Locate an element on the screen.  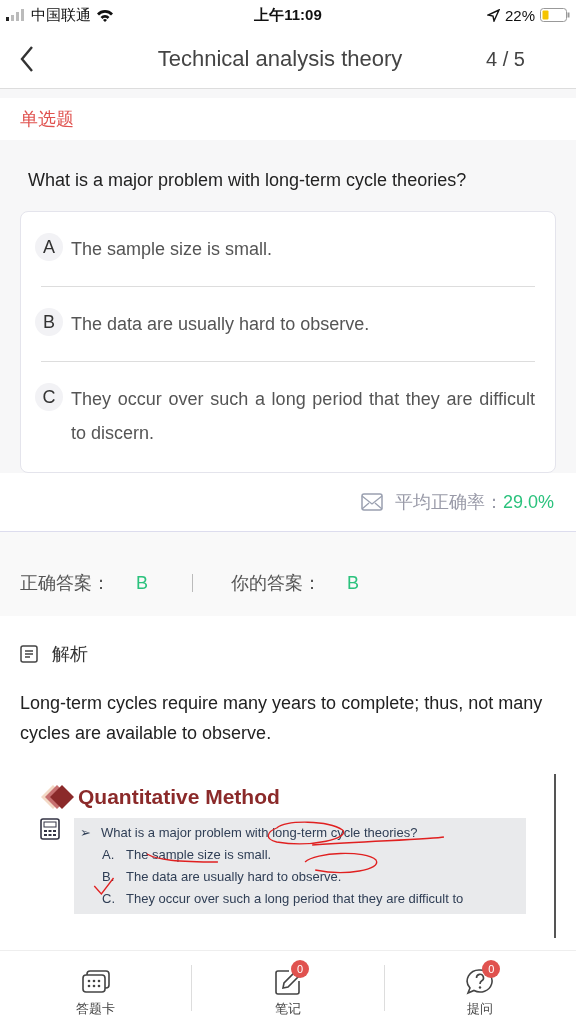
correct-answer: B is located at coordinates (142, 583).